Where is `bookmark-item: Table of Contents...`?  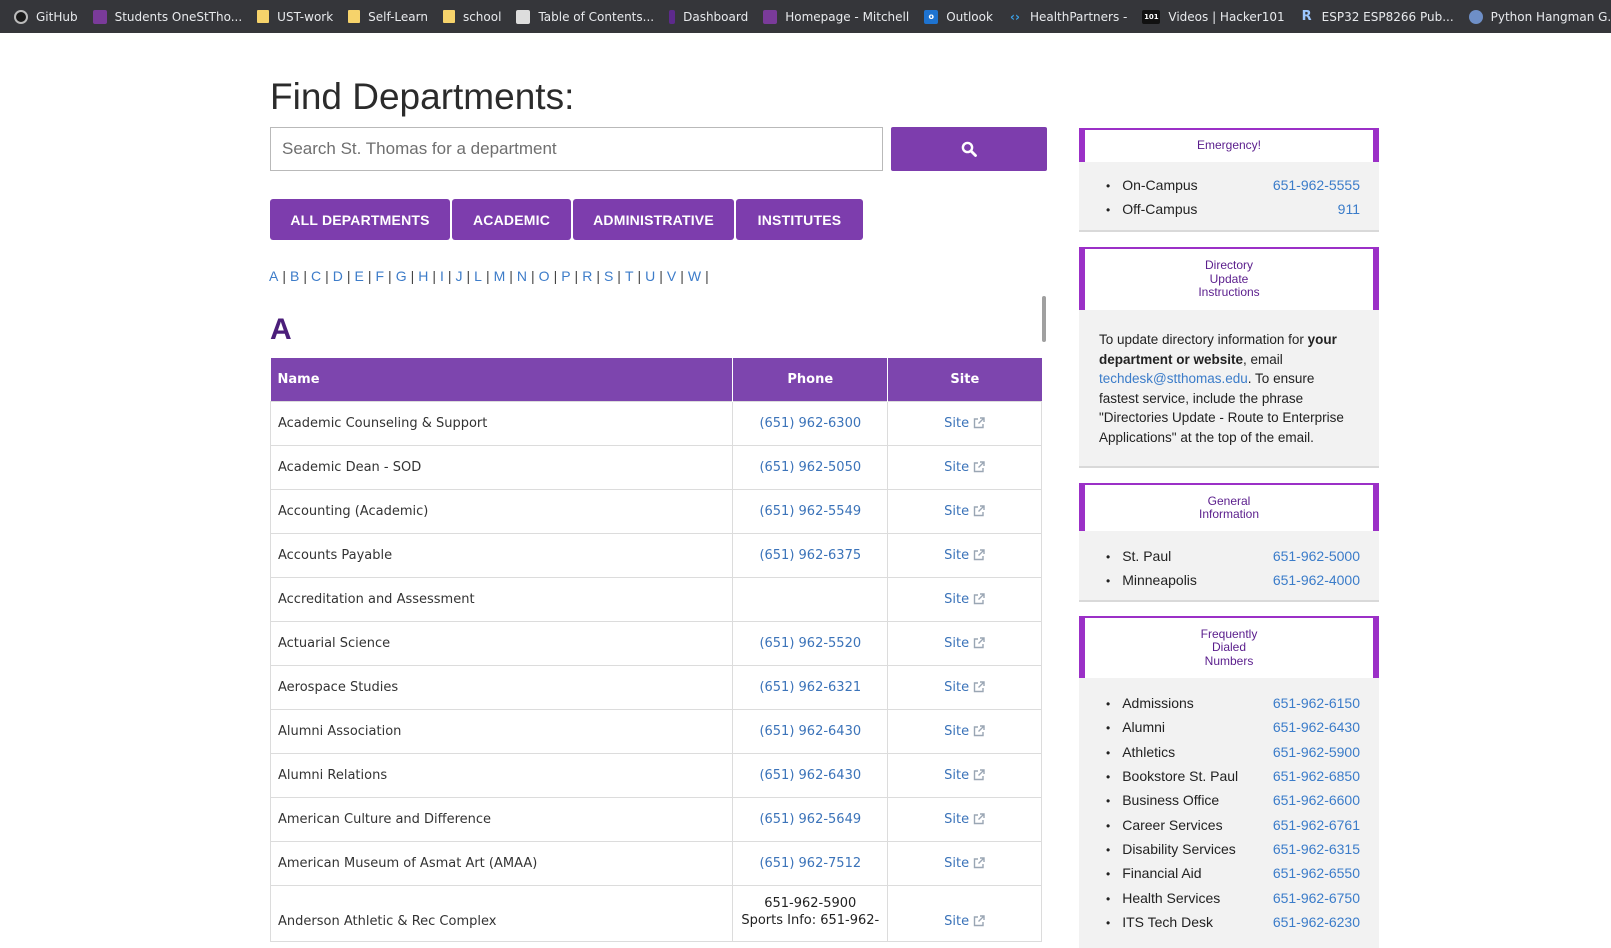
bookmark-item: Table of Contents... is located at coordinates (586, 17).